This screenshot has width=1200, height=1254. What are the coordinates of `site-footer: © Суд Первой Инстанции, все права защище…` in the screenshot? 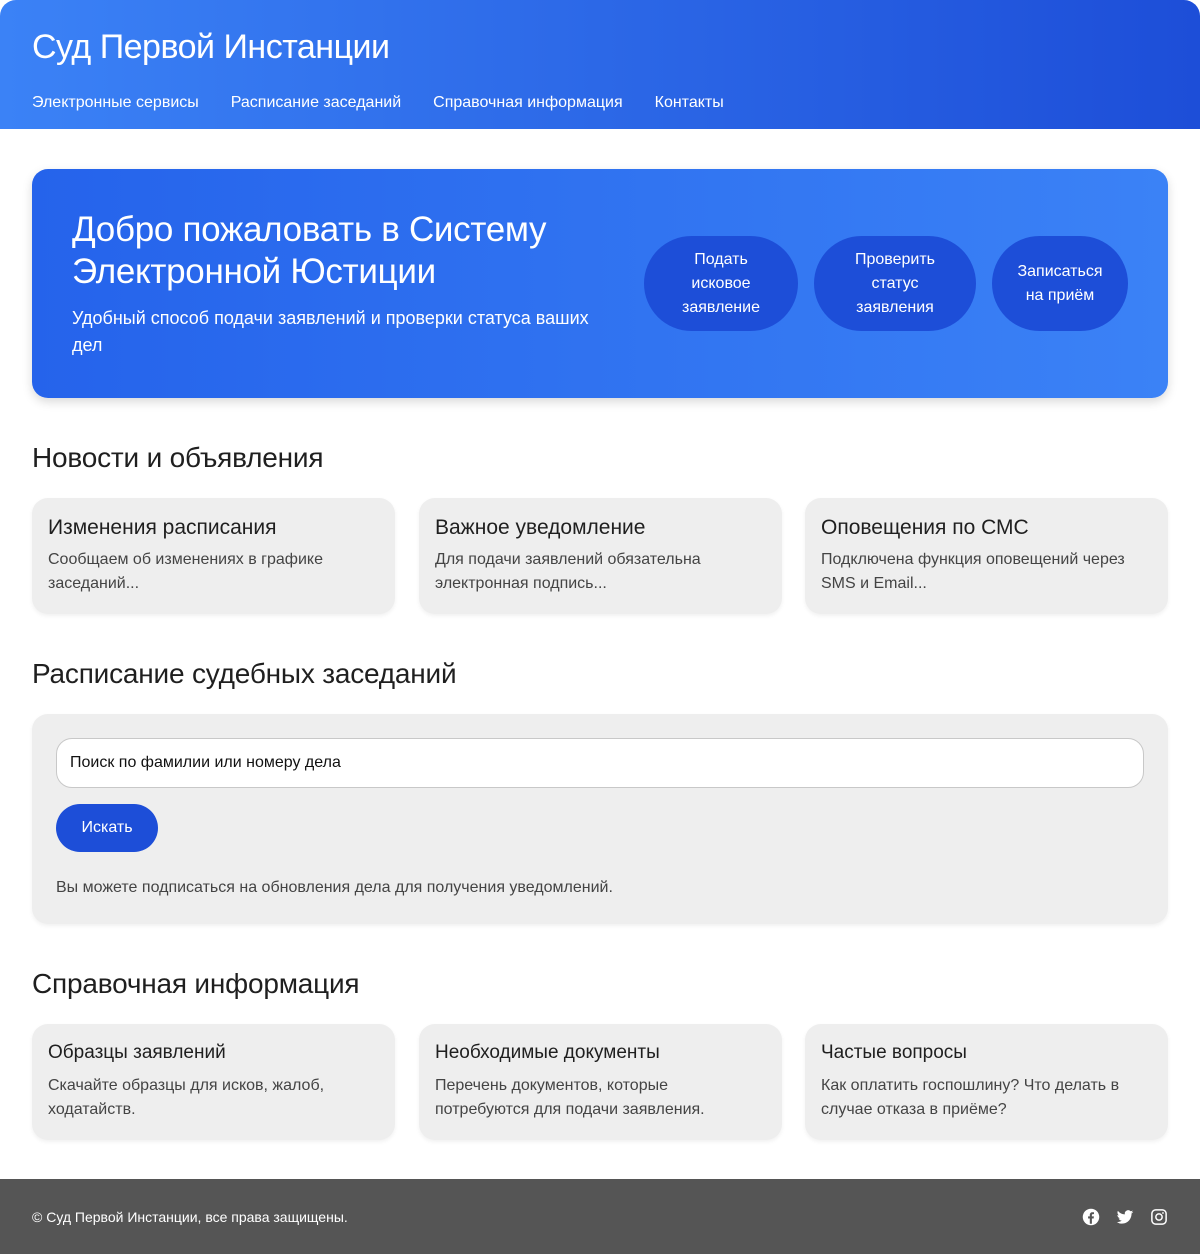 It's located at (600, 1216).